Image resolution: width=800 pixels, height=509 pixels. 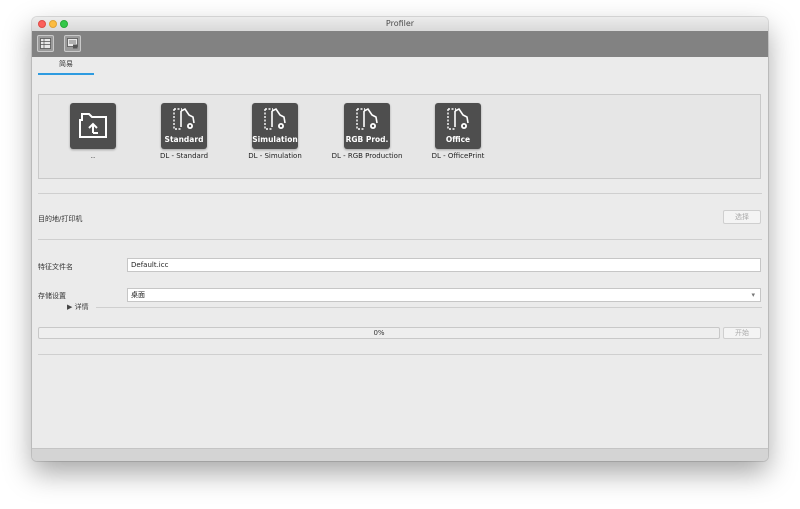 I want to click on profile-label: DL - RGB Production, so click(x=367, y=156).